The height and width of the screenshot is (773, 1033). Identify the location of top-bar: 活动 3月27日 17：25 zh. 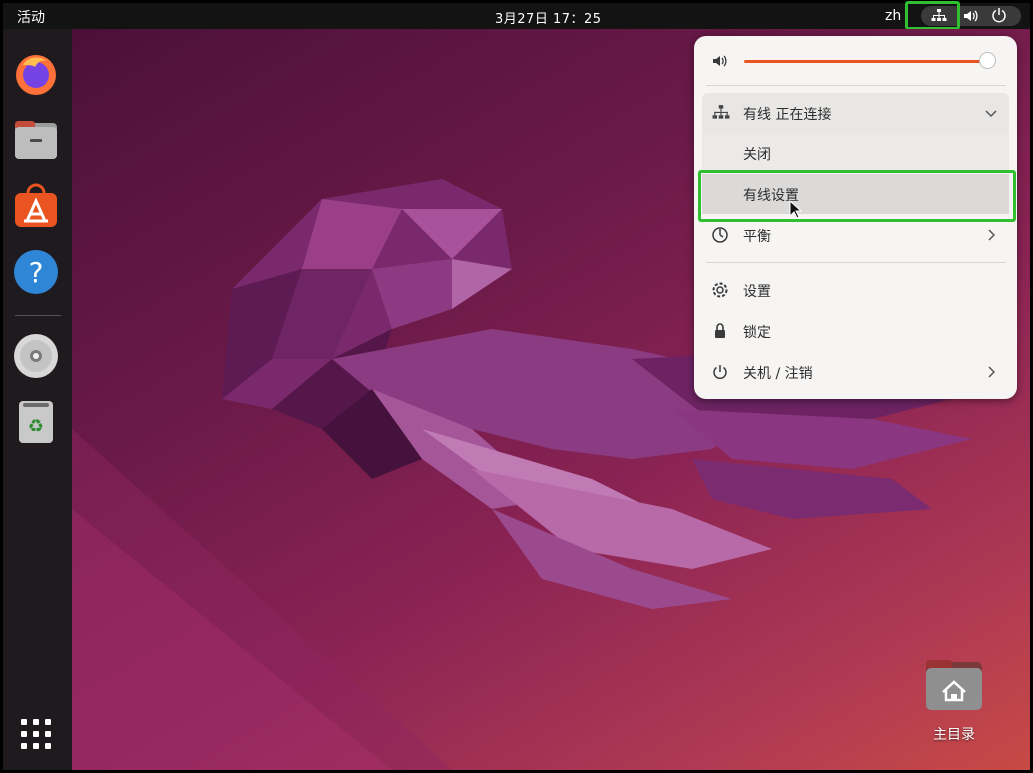
(516, 16).